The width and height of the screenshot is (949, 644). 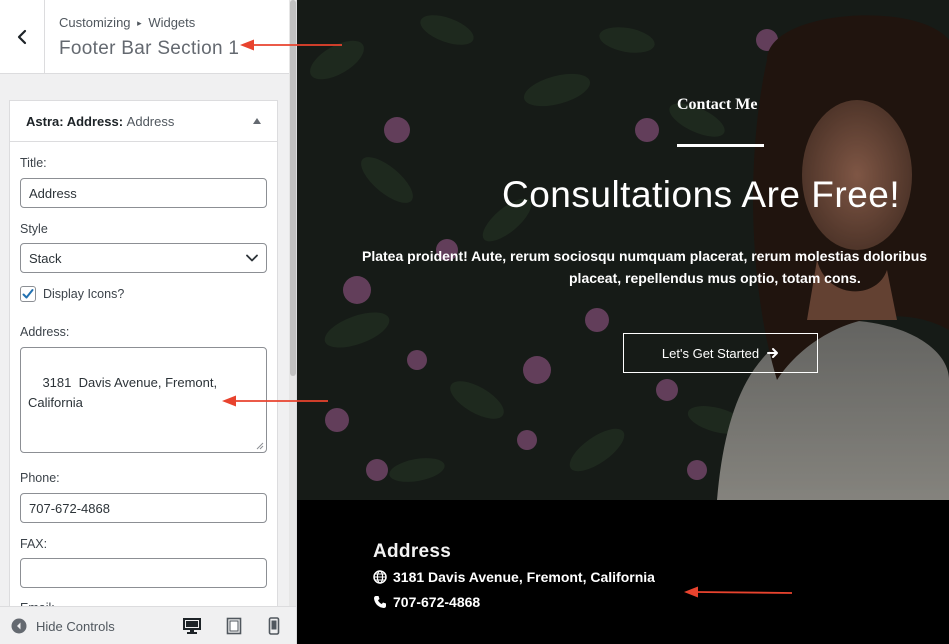 What do you see at coordinates (275, 401) in the screenshot?
I see `annotation-arrow-address-field` at bounding box center [275, 401].